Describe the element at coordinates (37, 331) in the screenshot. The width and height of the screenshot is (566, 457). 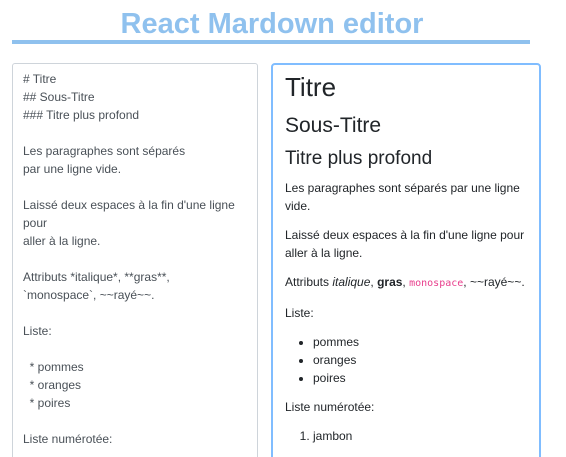
I see `editor-line: Liste:` at that location.